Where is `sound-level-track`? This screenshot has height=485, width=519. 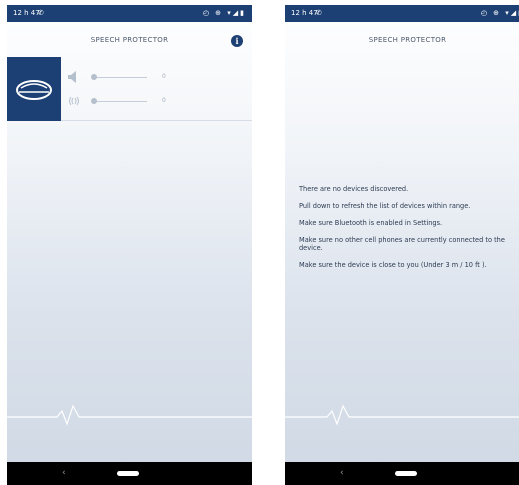 sound-level-track is located at coordinates (121, 101).